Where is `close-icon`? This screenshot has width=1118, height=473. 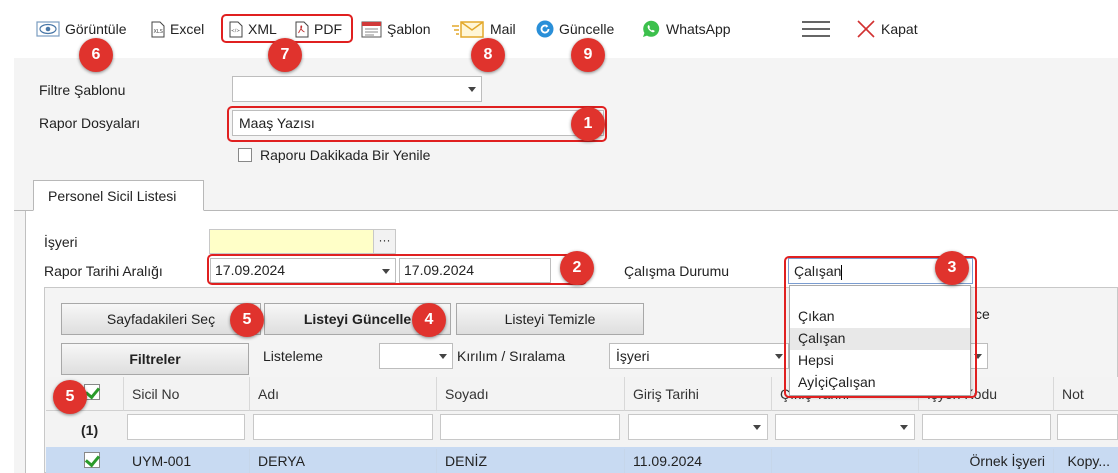 close-icon is located at coordinates (866, 29).